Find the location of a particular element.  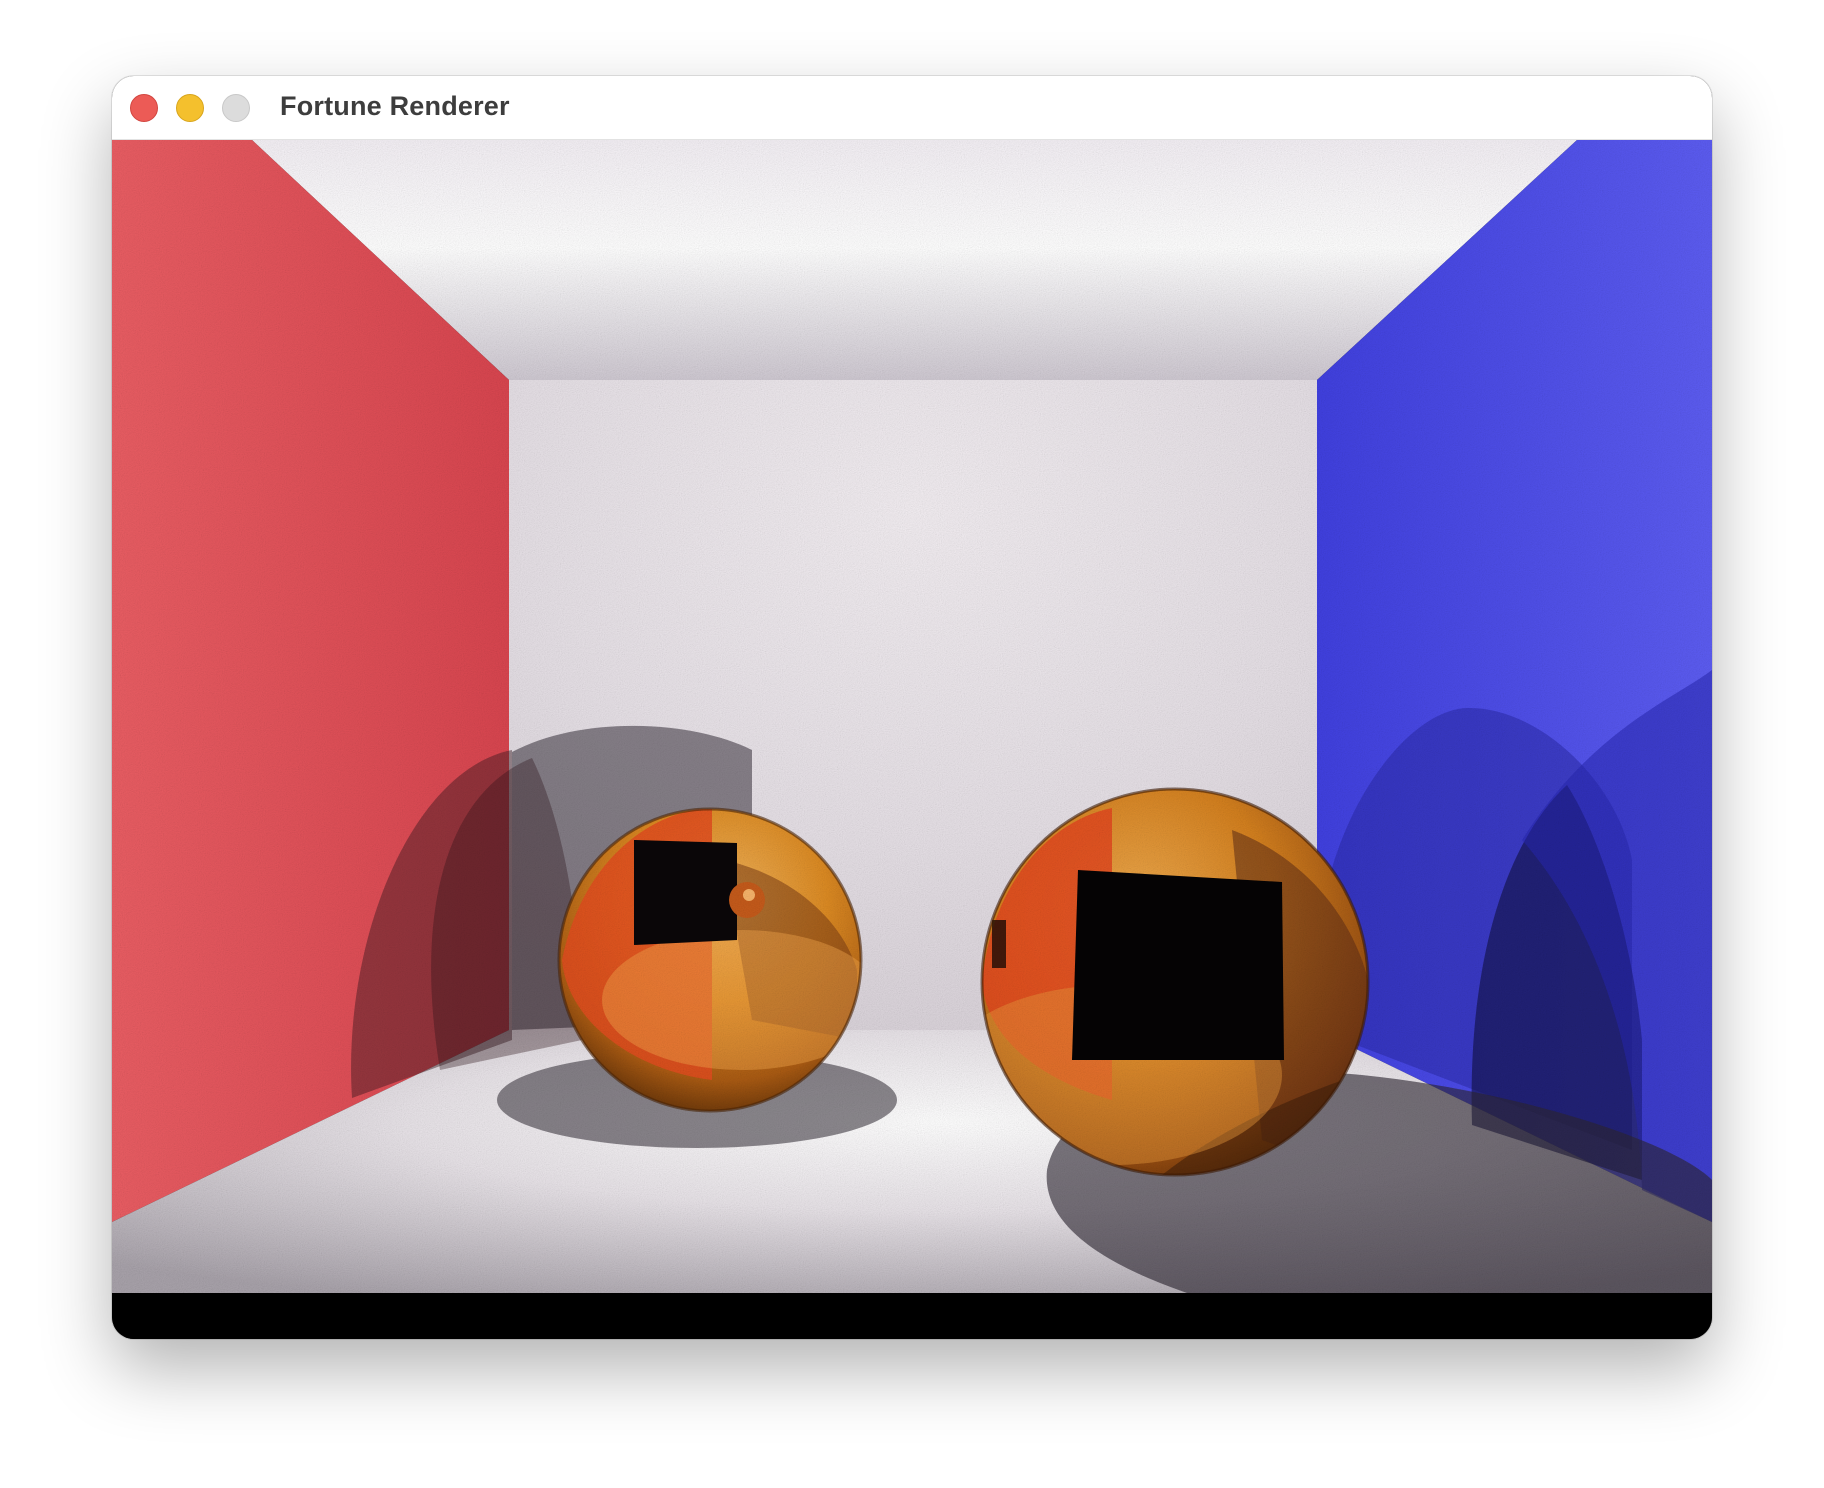

window-title: Fortune Renderer is located at coordinates (395, 106).